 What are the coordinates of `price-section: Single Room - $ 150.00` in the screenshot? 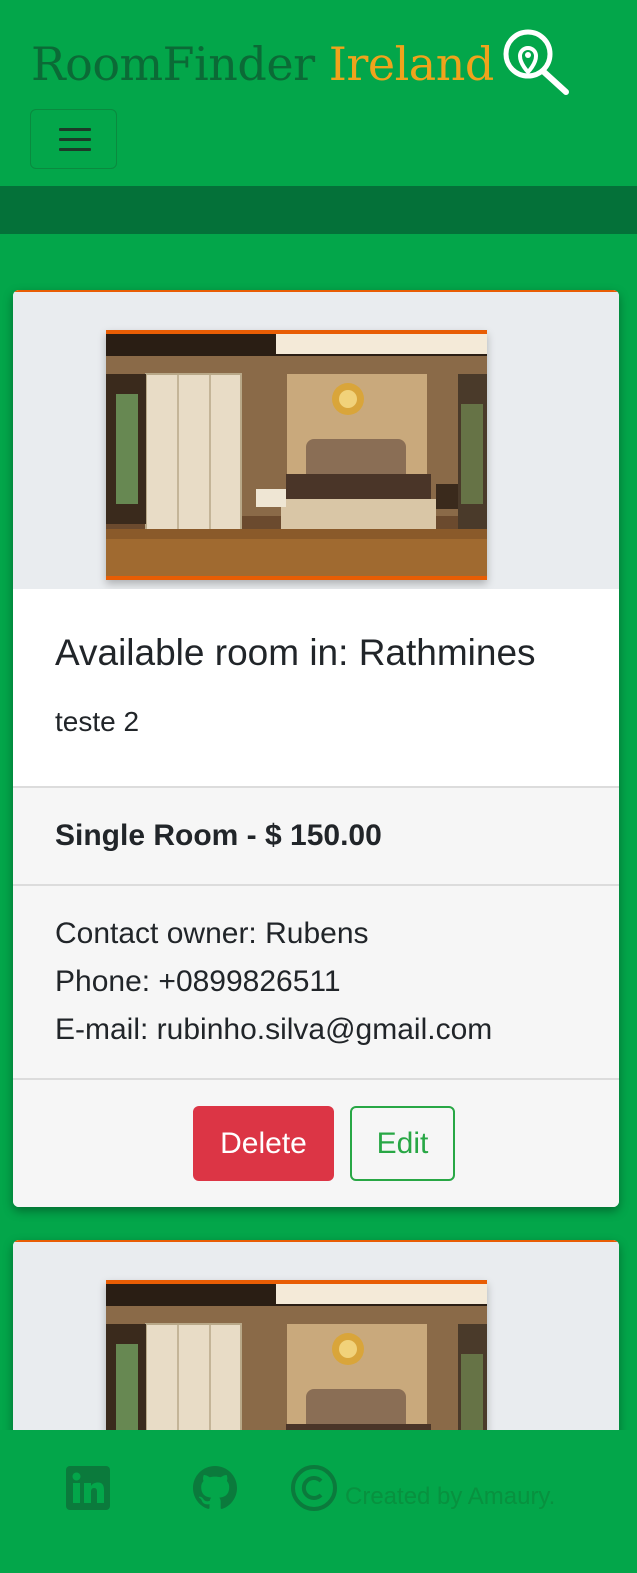 It's located at (316, 837).